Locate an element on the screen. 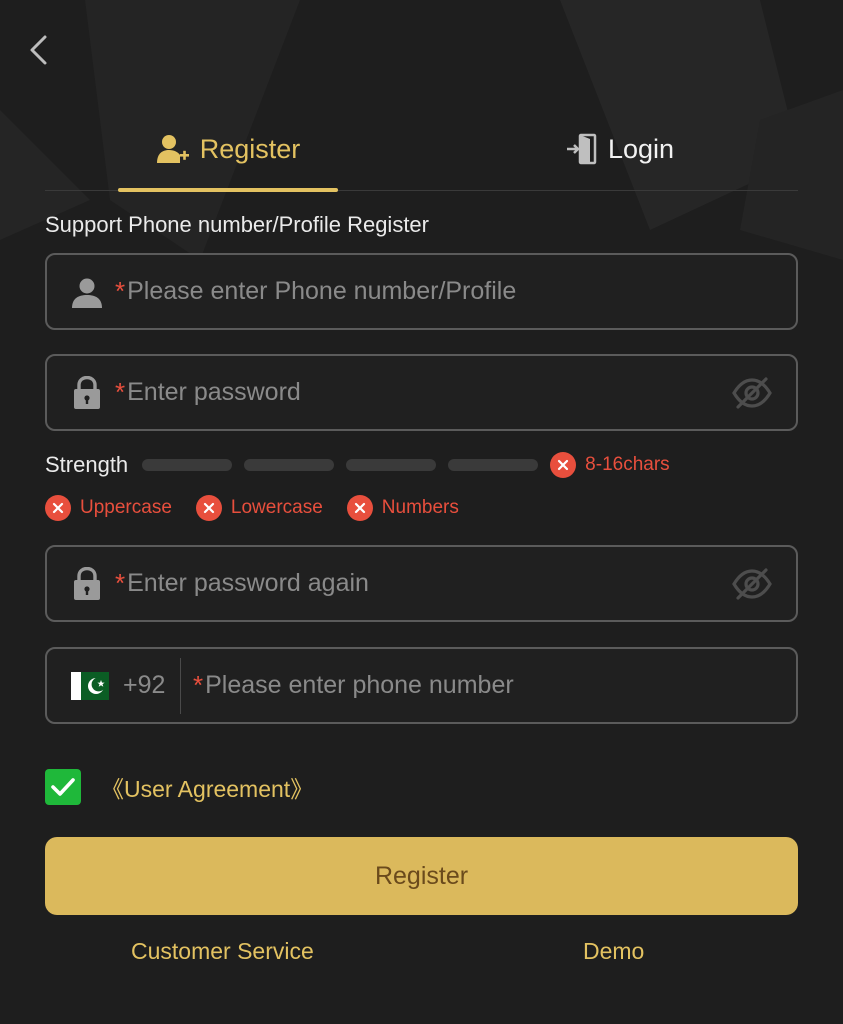 The height and width of the screenshot is (1024, 843). tab-login-label: Login is located at coordinates (641, 148).